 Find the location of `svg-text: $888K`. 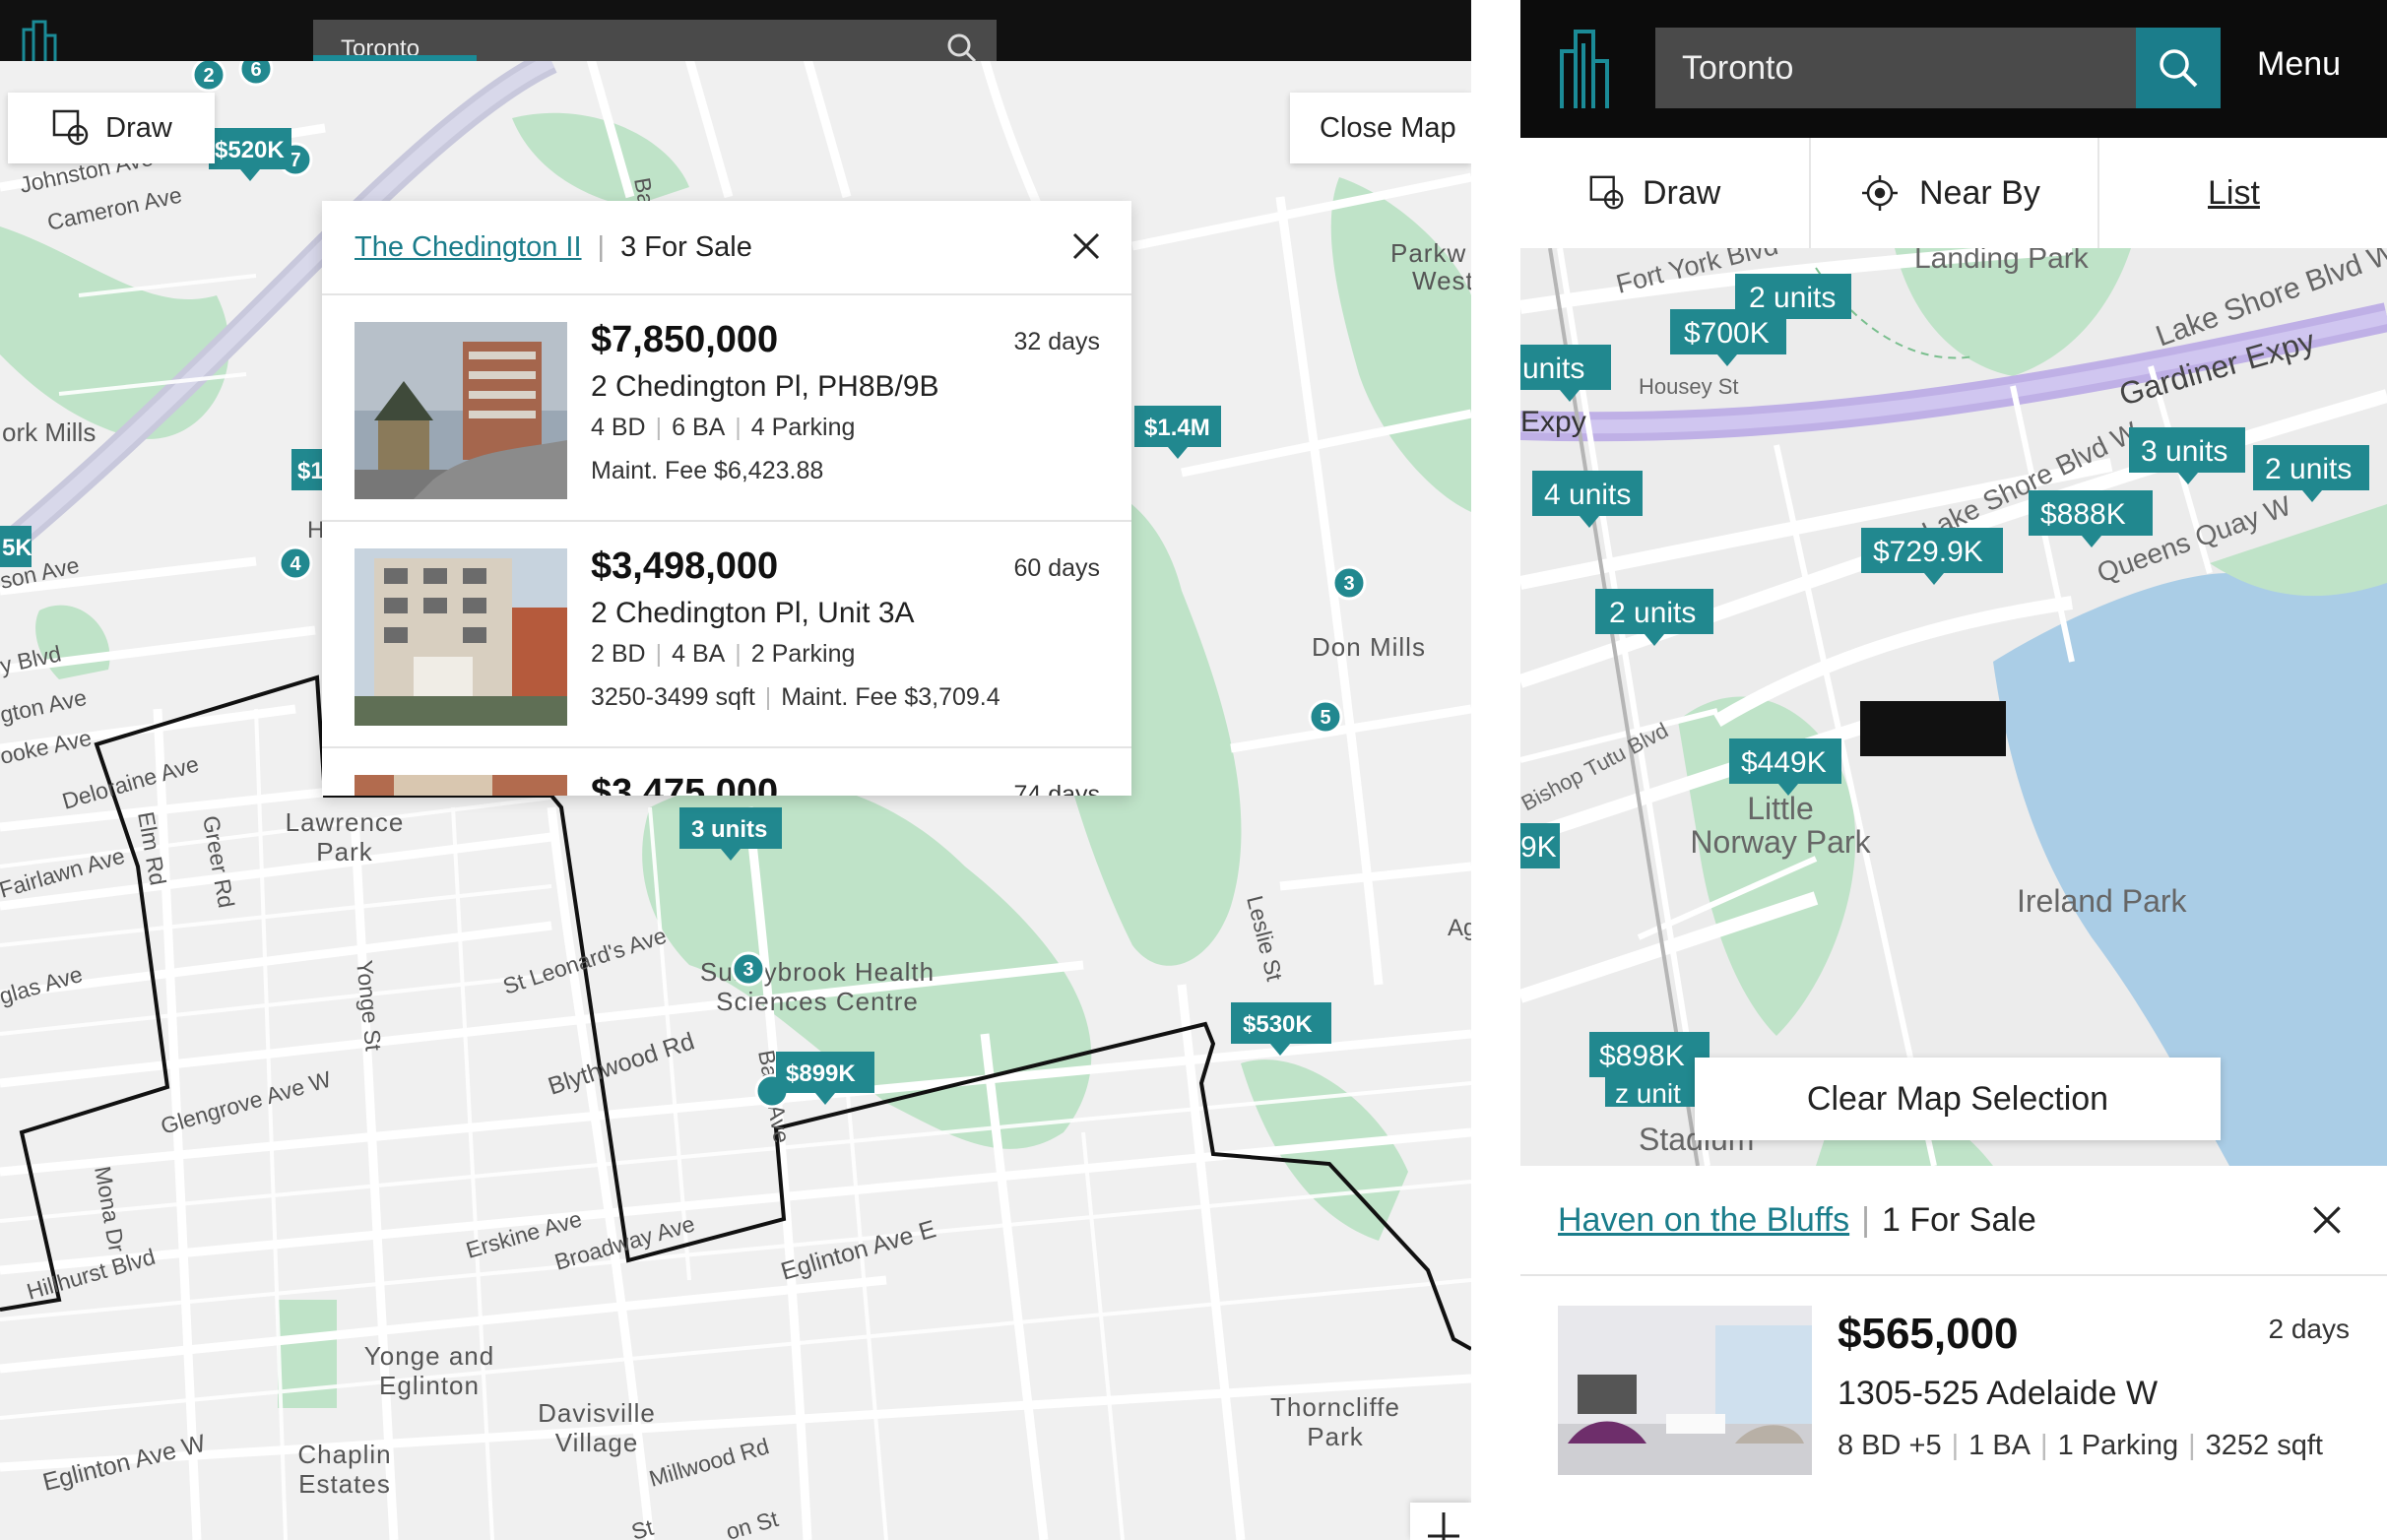

svg-text: $888K is located at coordinates (2083, 514).